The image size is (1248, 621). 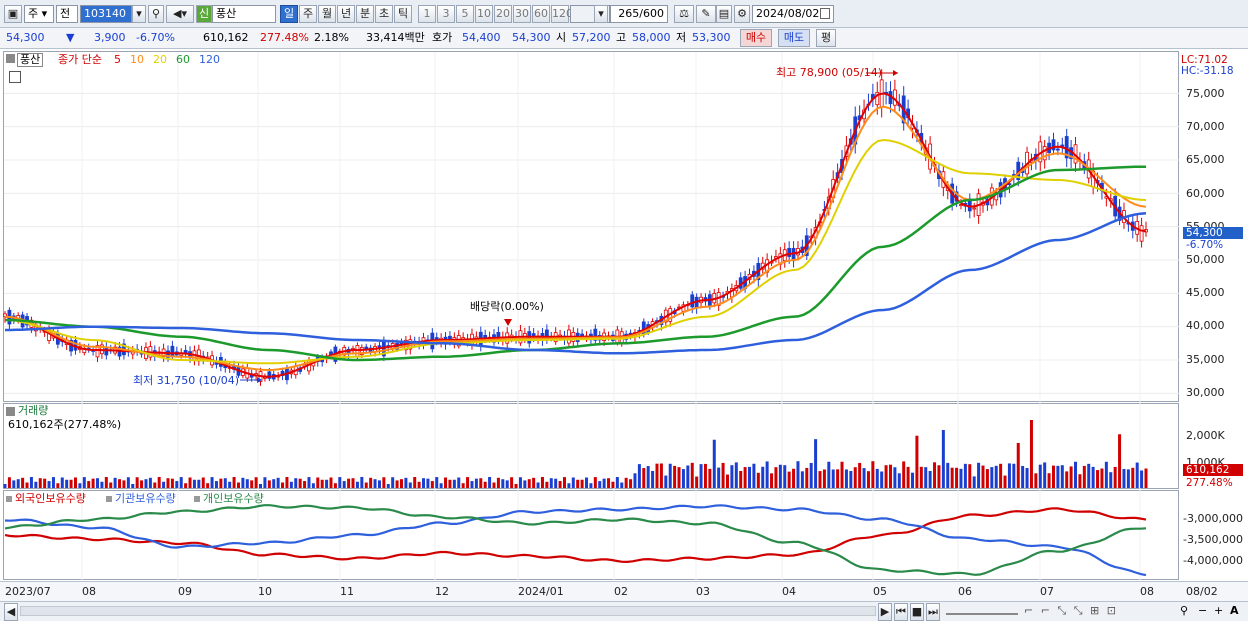 I want to click on low-annotation: 최저 31,750 (10/04), so click(x=186, y=380).